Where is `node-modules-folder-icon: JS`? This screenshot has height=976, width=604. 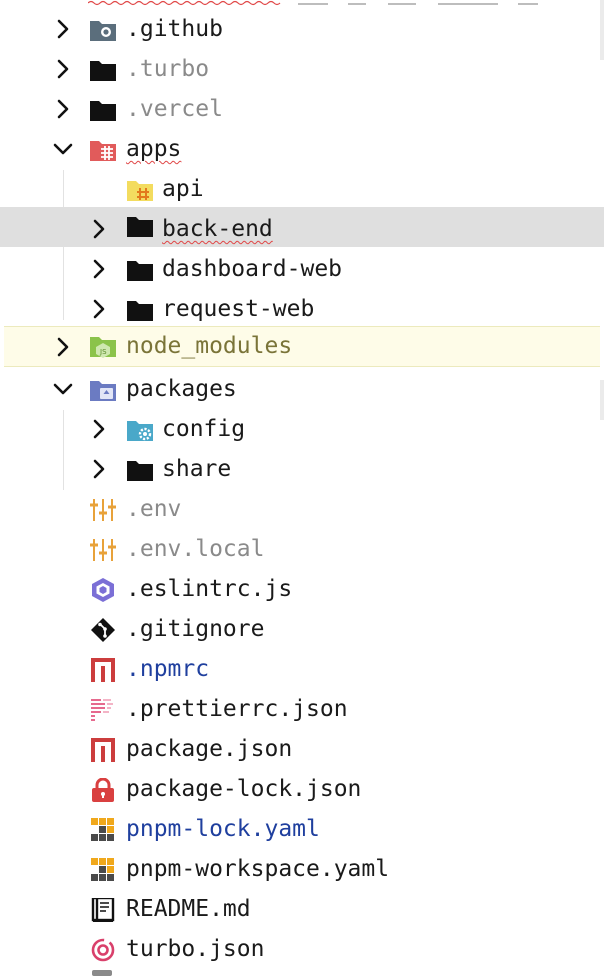
node-modules-folder-icon: JS is located at coordinates (103, 347).